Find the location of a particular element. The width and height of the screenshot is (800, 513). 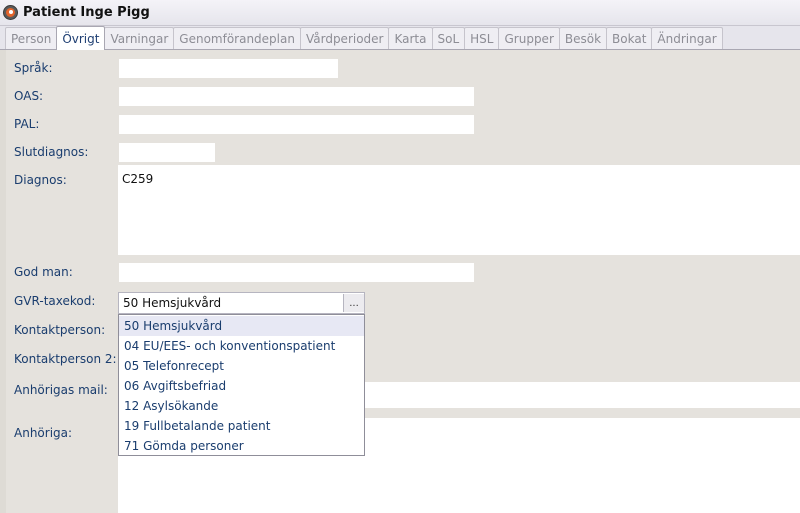

tab-hsl: HSL is located at coordinates (482, 38).